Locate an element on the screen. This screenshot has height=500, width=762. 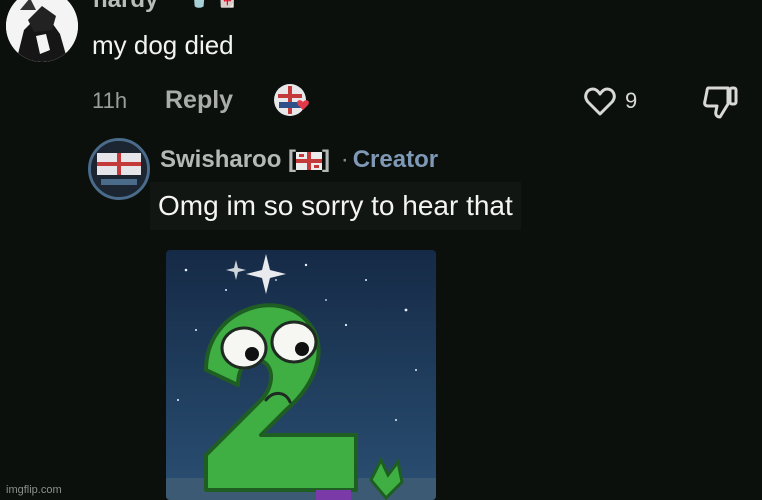
creator-badge: Creator is located at coordinates (395, 159).